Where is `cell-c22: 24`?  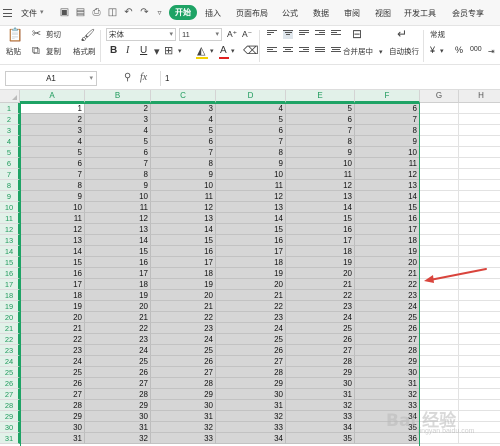
cell-c22: 24 is located at coordinates (183, 339).